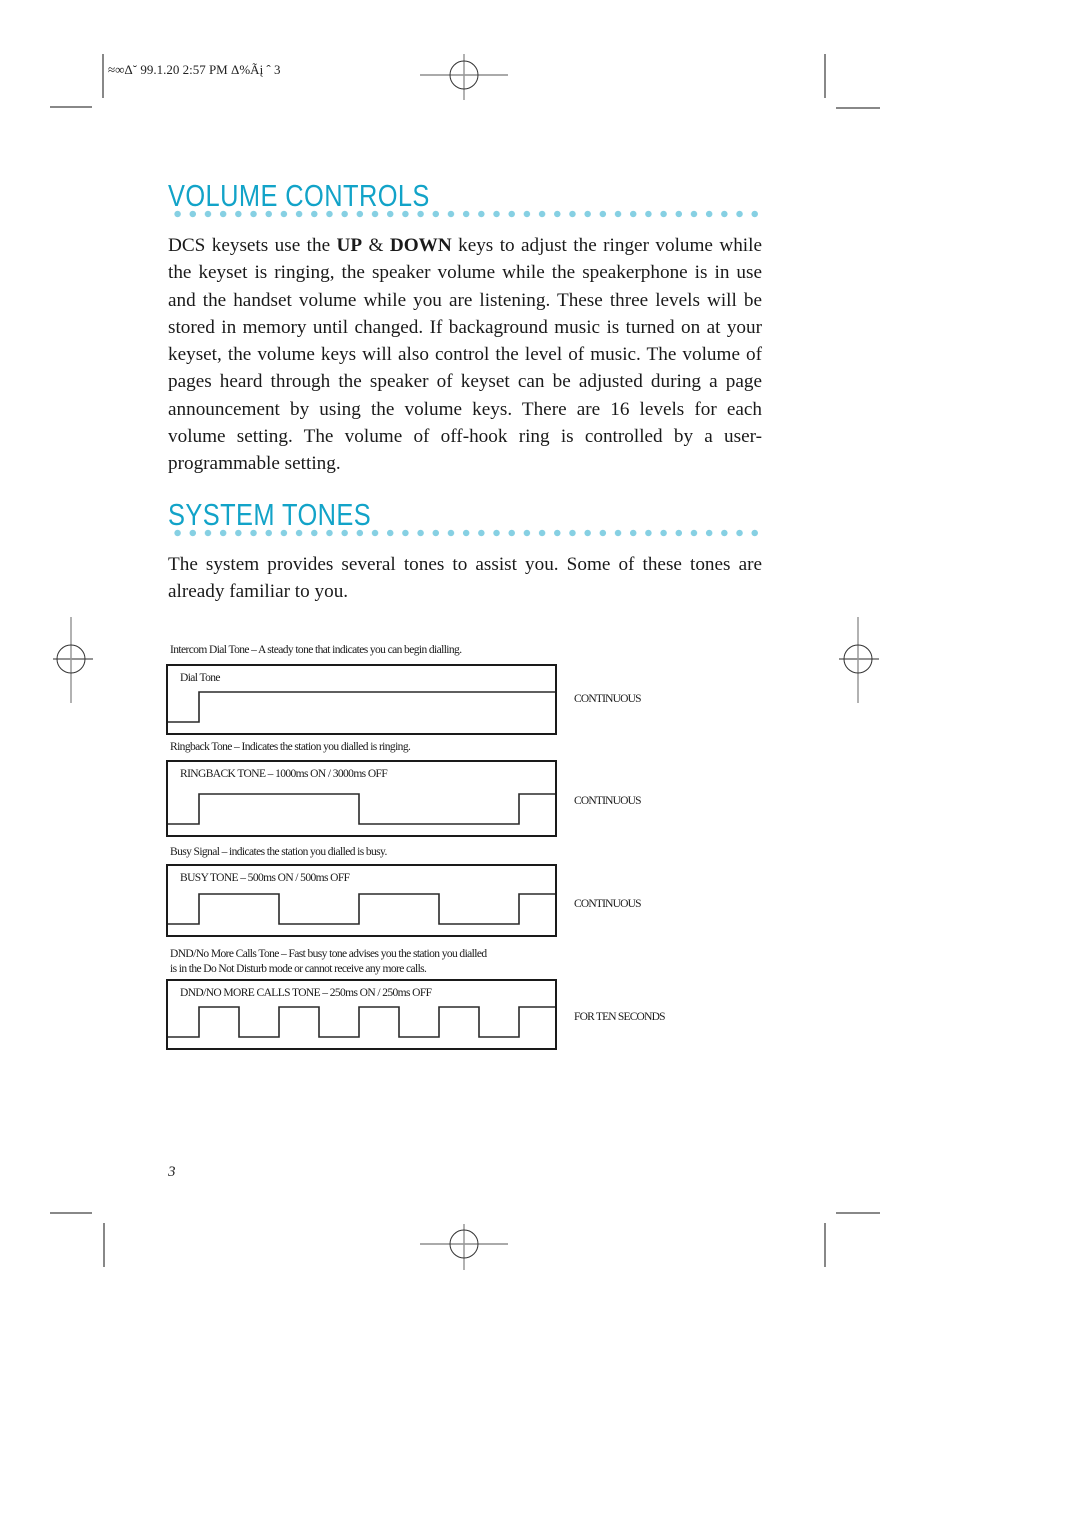 This screenshot has height=1528, width=1080. What do you see at coordinates (349, 245) in the screenshot?
I see `up-key-label: UP` at bounding box center [349, 245].